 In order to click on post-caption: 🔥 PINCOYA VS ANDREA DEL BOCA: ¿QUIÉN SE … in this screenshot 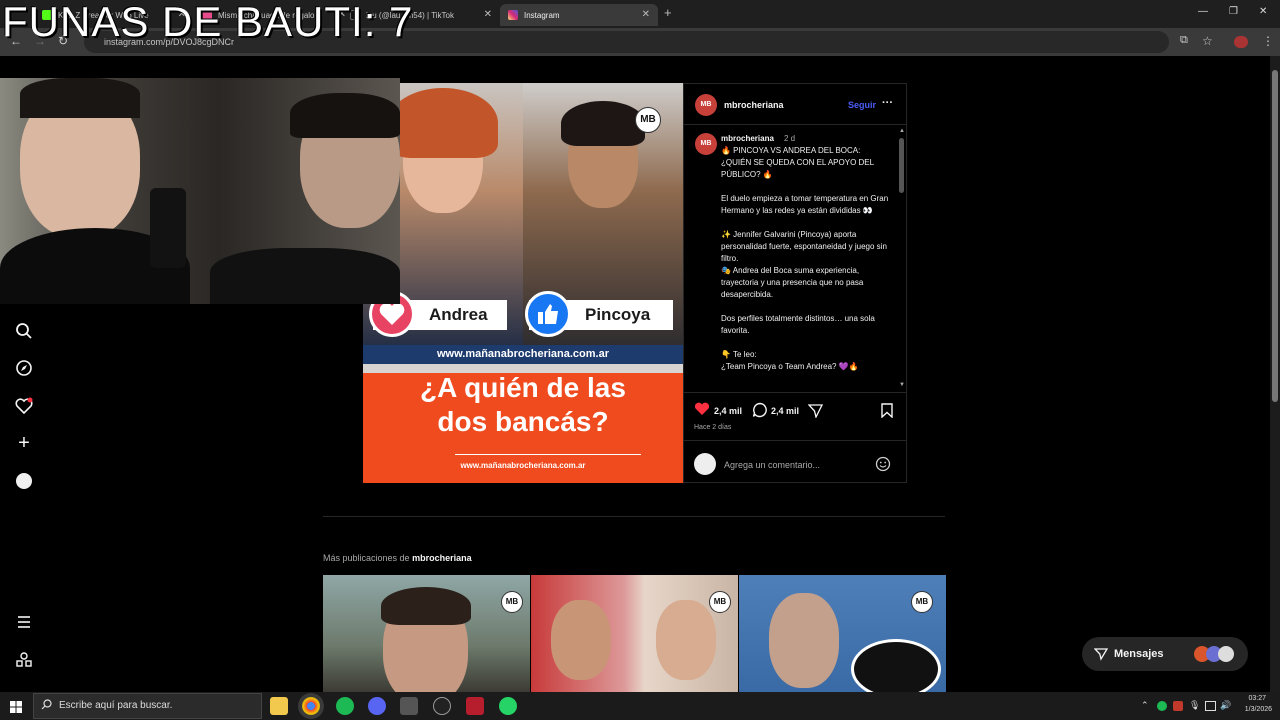, I will do `click(806, 265)`.